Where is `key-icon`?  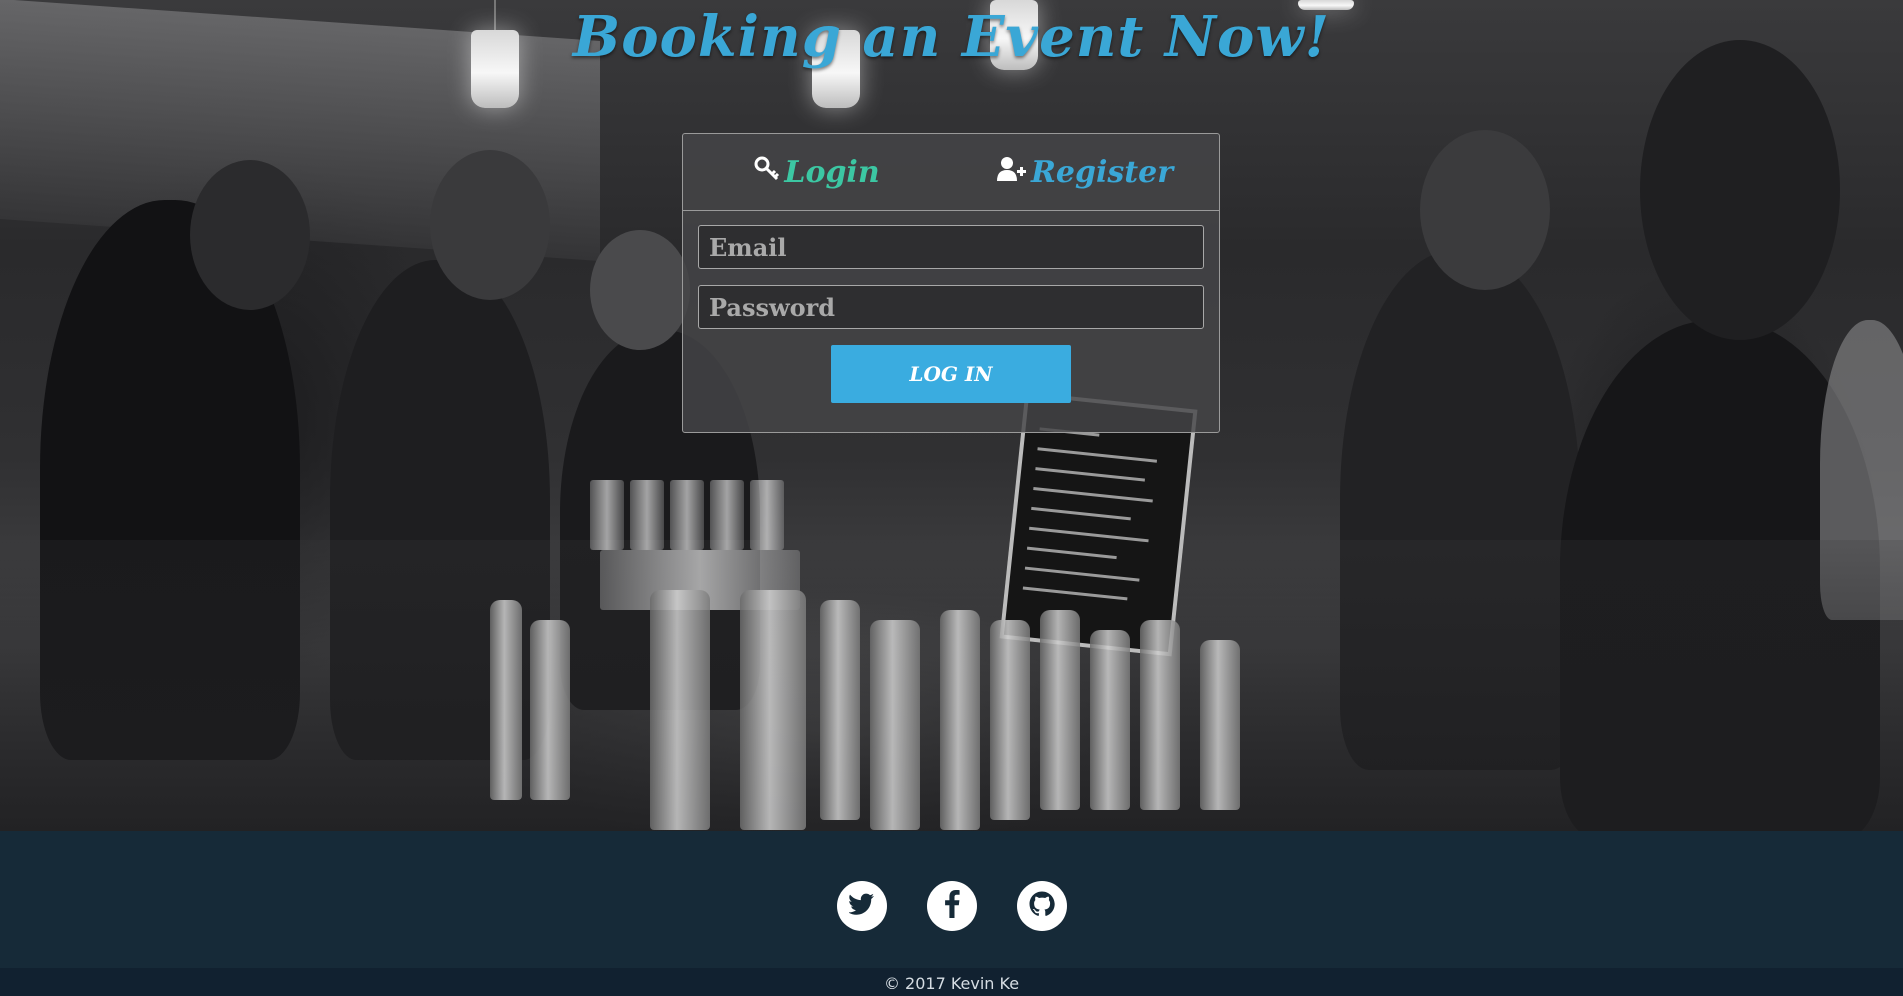 key-icon is located at coordinates (767, 172).